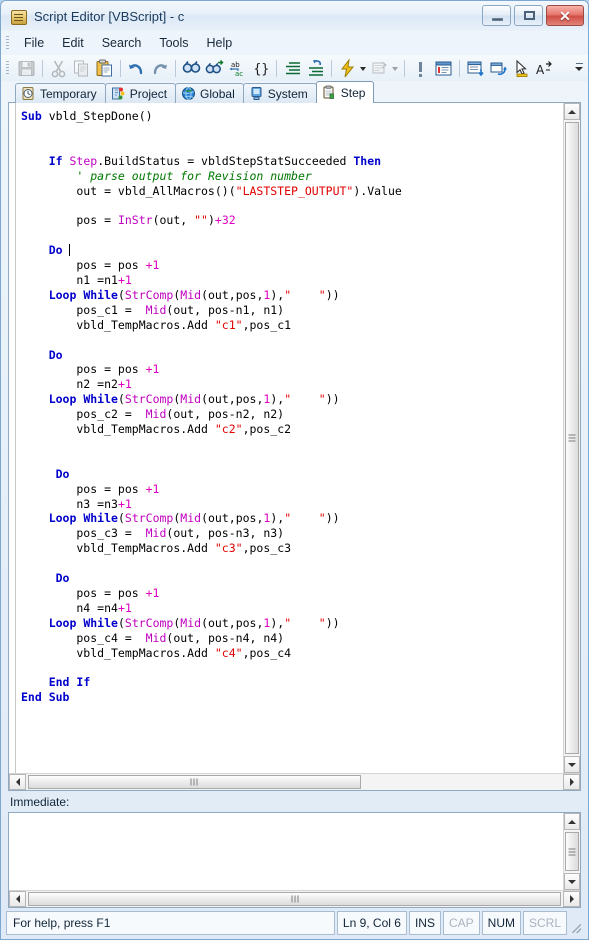 The height and width of the screenshot is (940, 589). Describe the element at coordinates (7, 43) in the screenshot. I see `menu-drag-grip` at that location.